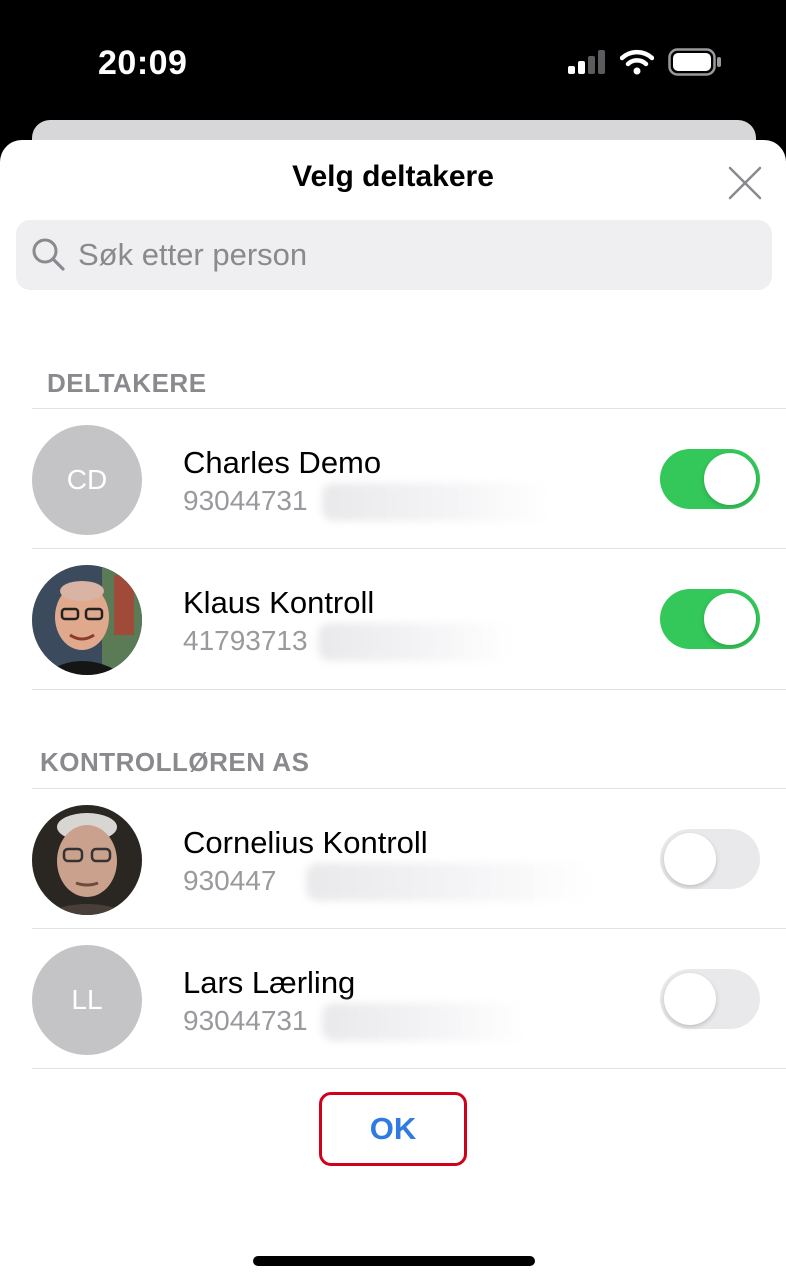 The image size is (786, 1282). What do you see at coordinates (695, 64) in the screenshot?
I see `battery-icon` at bounding box center [695, 64].